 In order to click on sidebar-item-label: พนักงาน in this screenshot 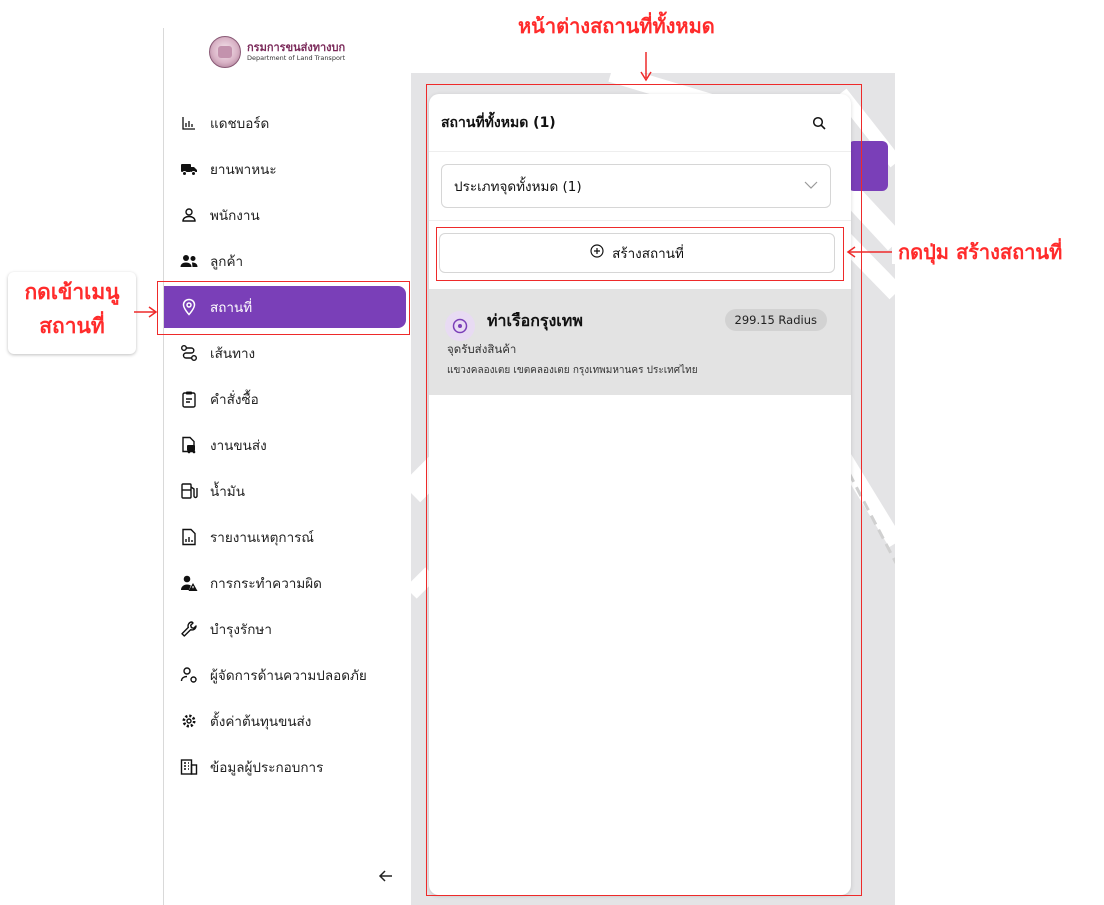, I will do `click(235, 216)`.